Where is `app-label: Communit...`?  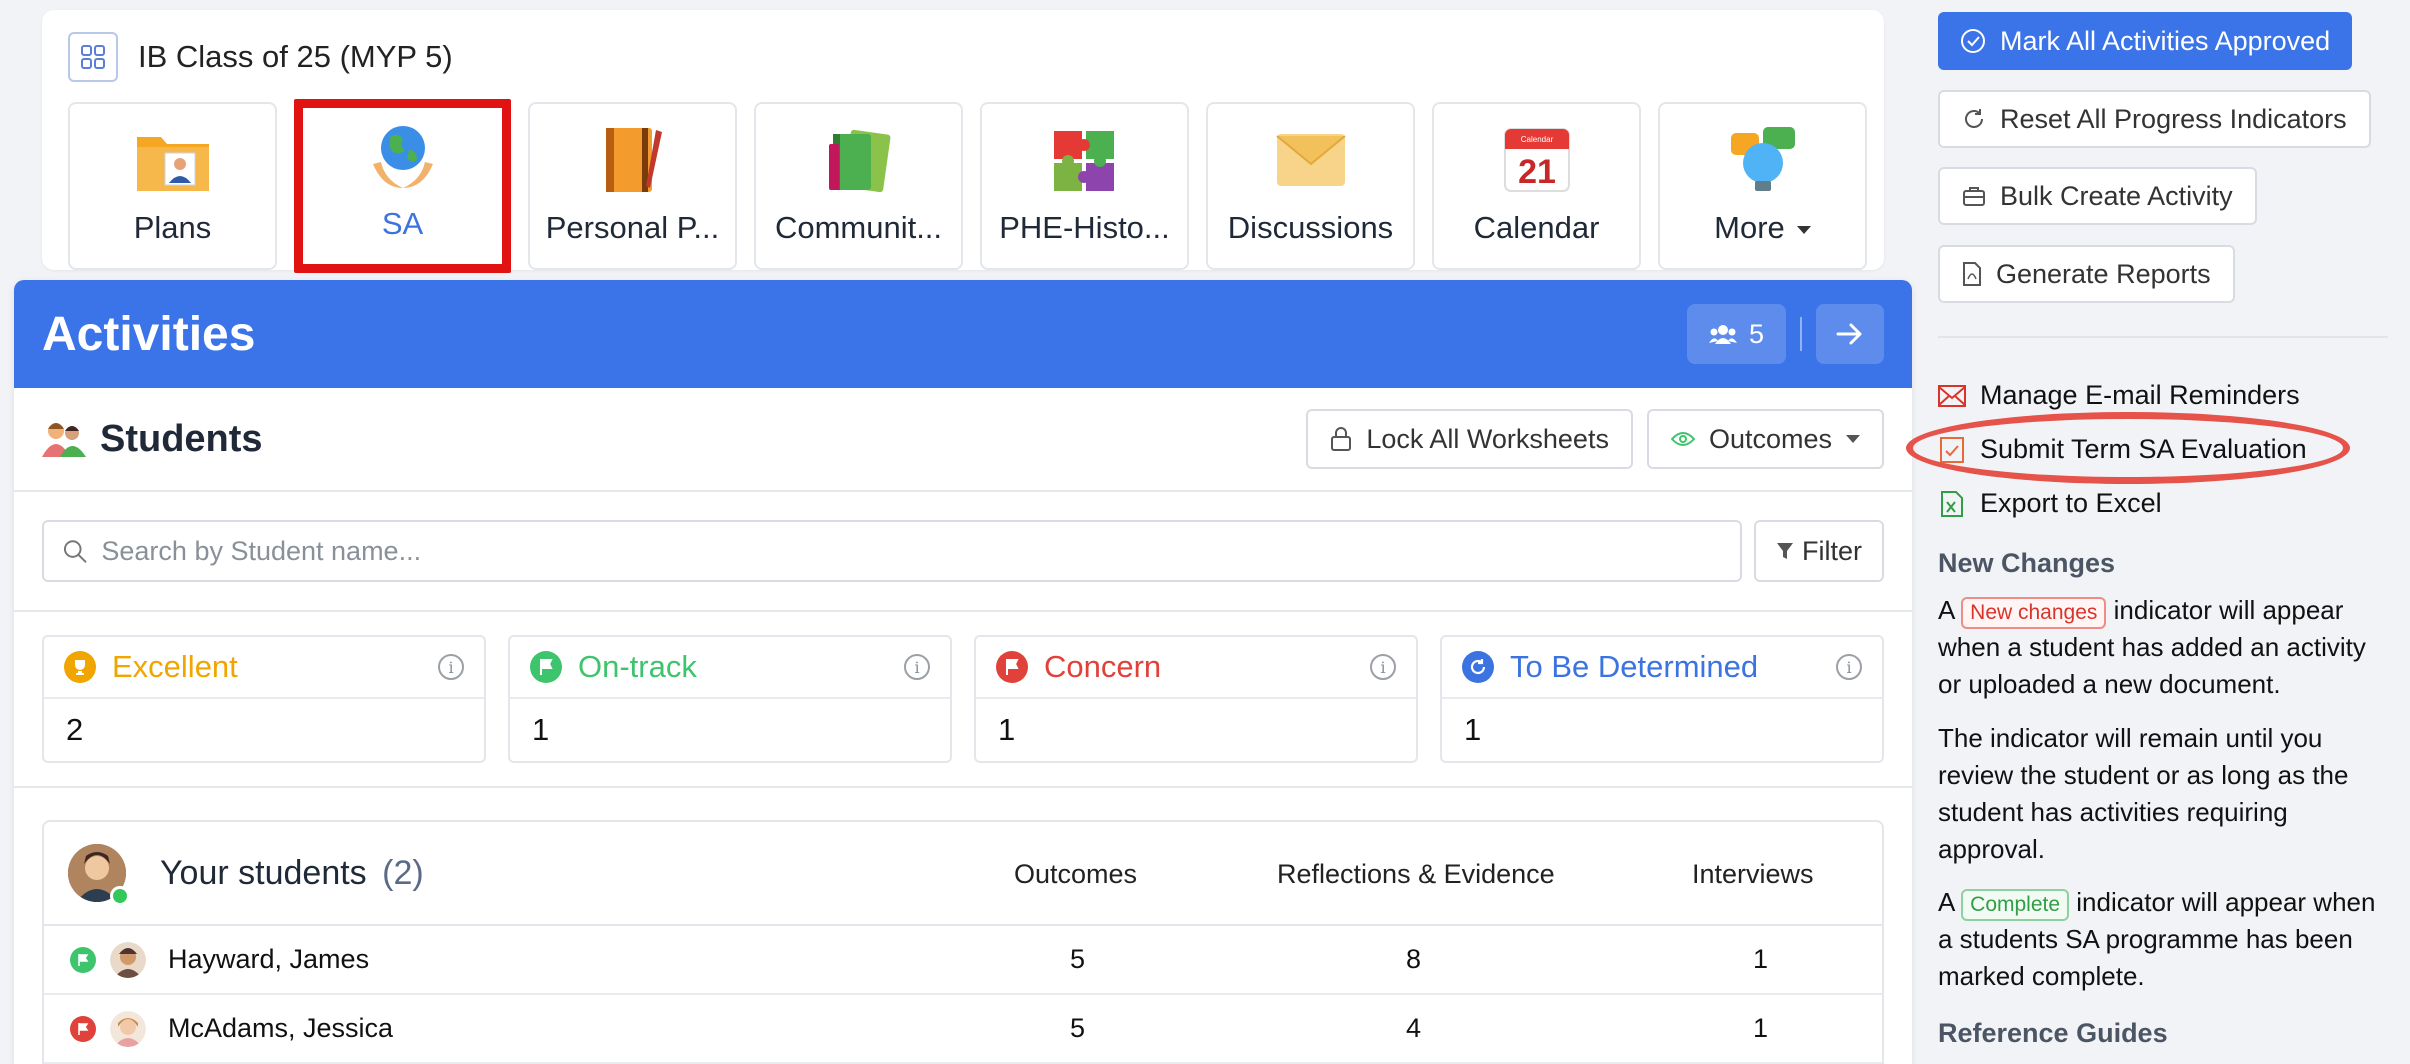
app-label: Communit... is located at coordinates (858, 227).